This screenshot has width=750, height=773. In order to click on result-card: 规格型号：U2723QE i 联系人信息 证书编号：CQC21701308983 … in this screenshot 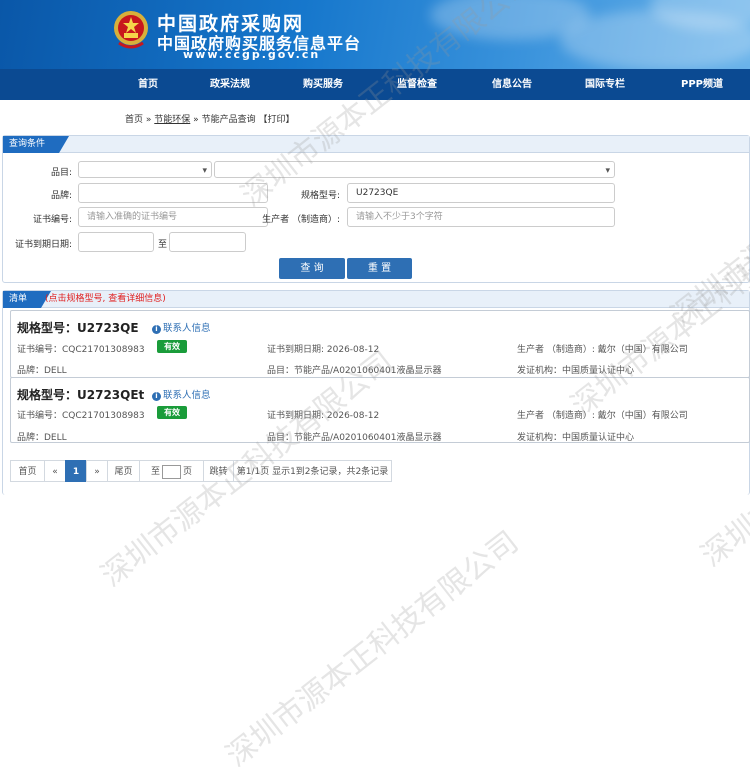, I will do `click(380, 344)`.